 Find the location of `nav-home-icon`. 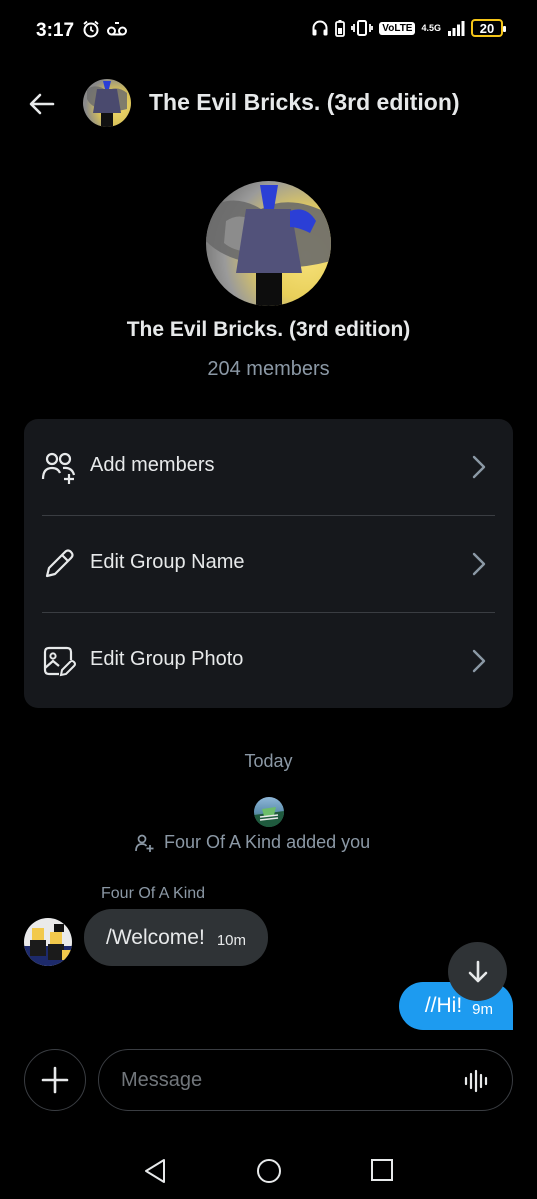

nav-home-icon is located at coordinates (269, 1171).